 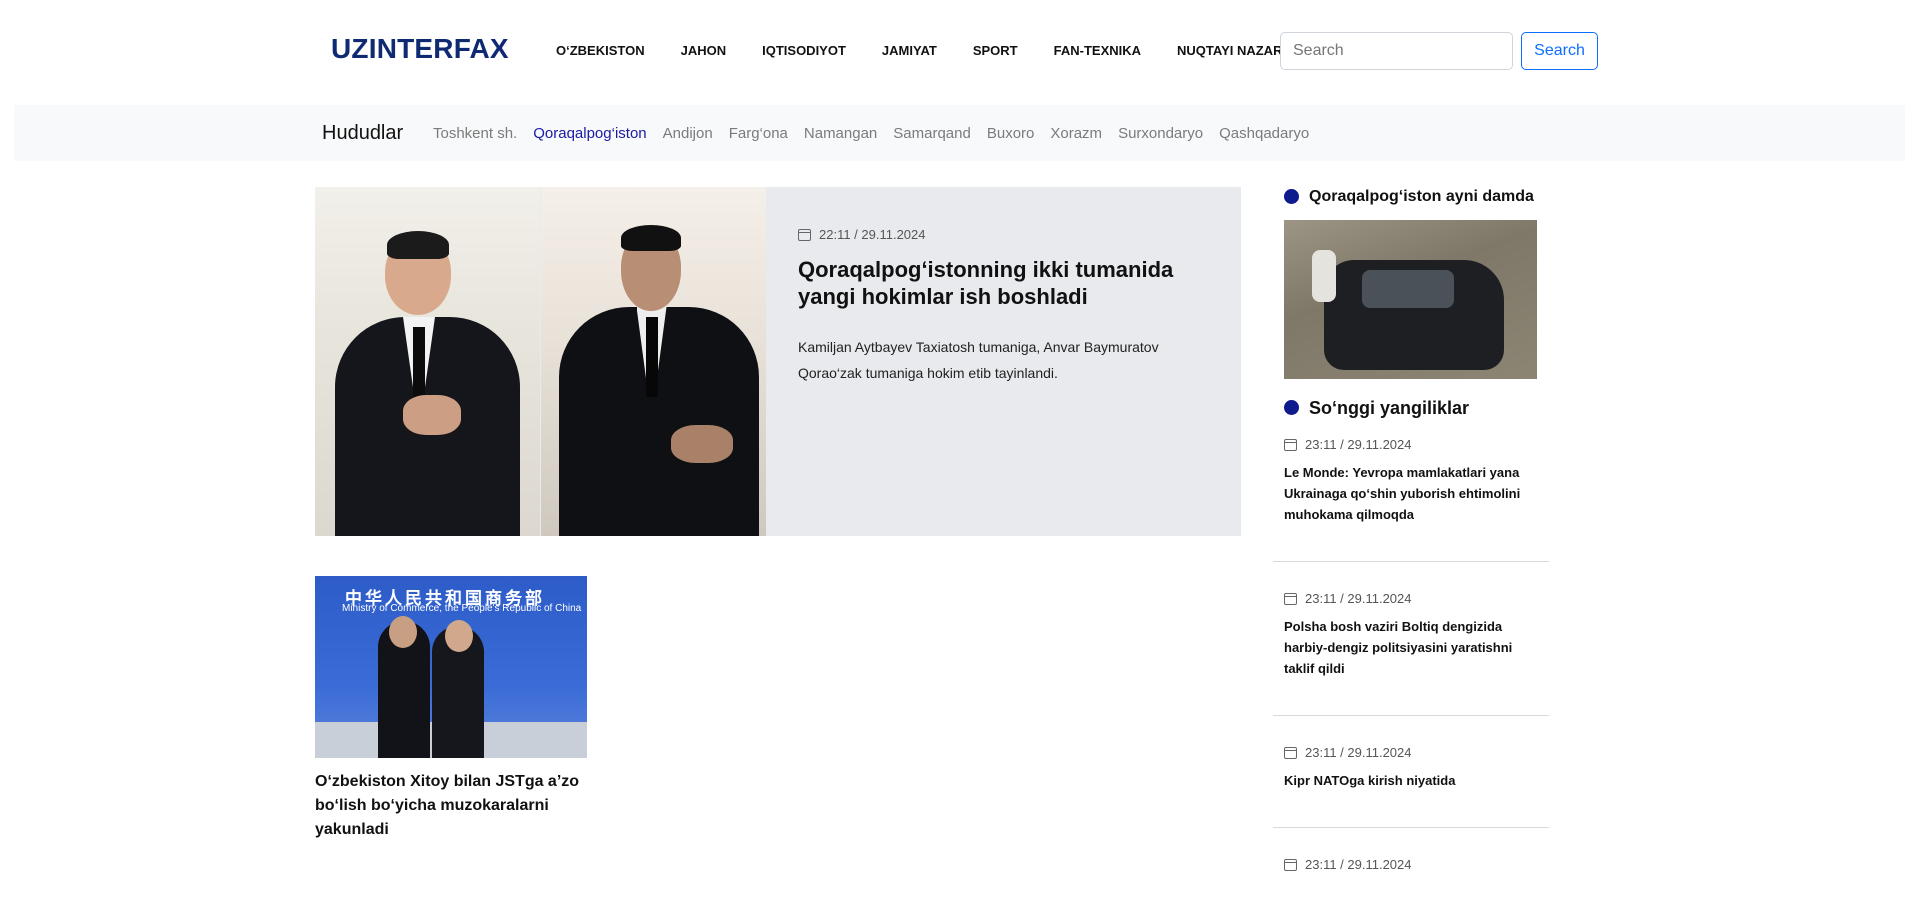 I want to click on nav-item-jahon: JAHON, so click(x=704, y=50).